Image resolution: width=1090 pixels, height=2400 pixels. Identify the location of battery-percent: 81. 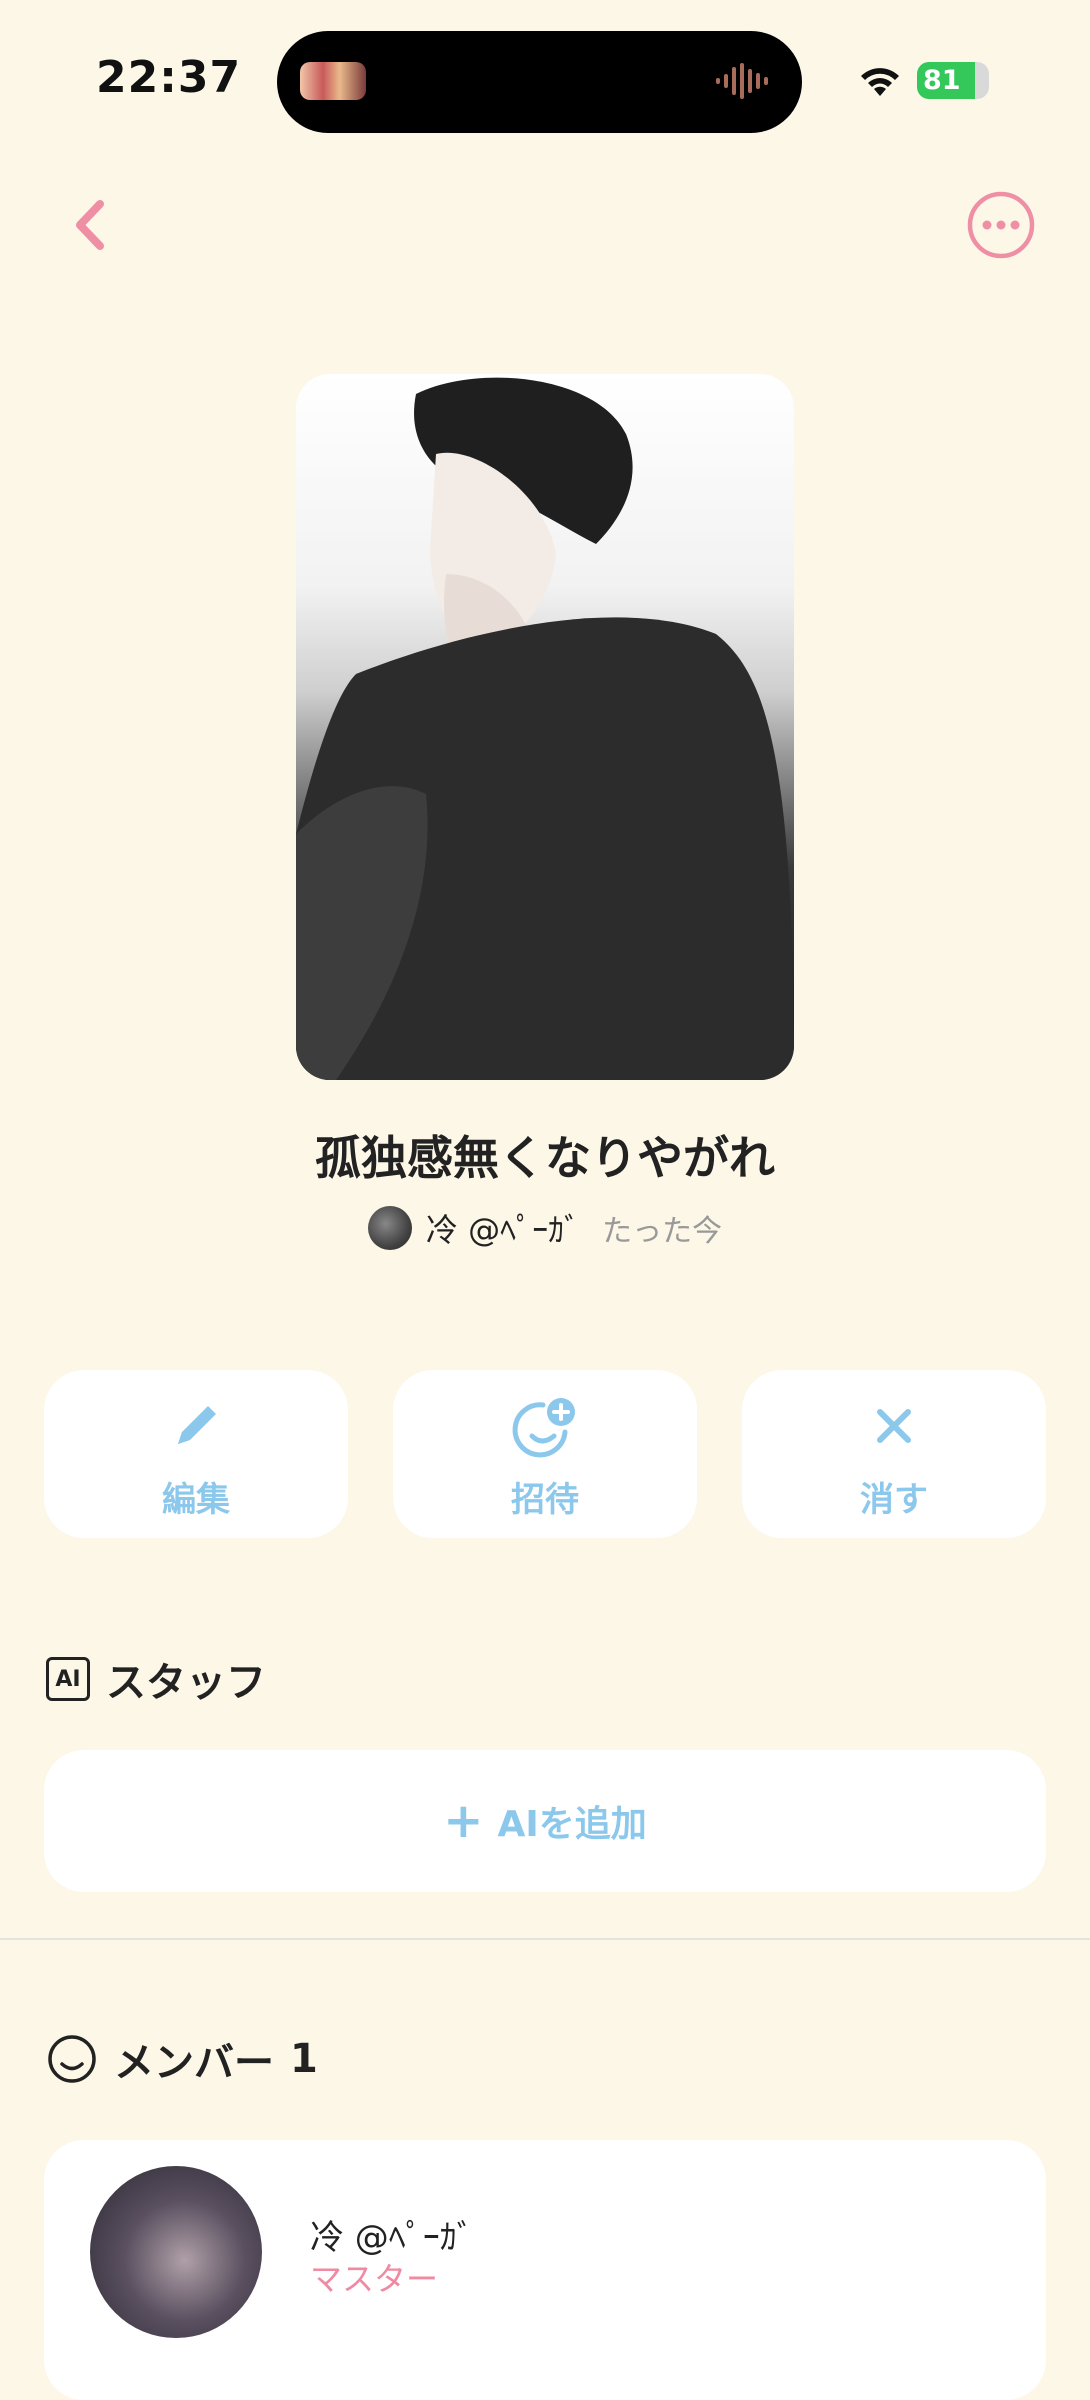
(942, 80).